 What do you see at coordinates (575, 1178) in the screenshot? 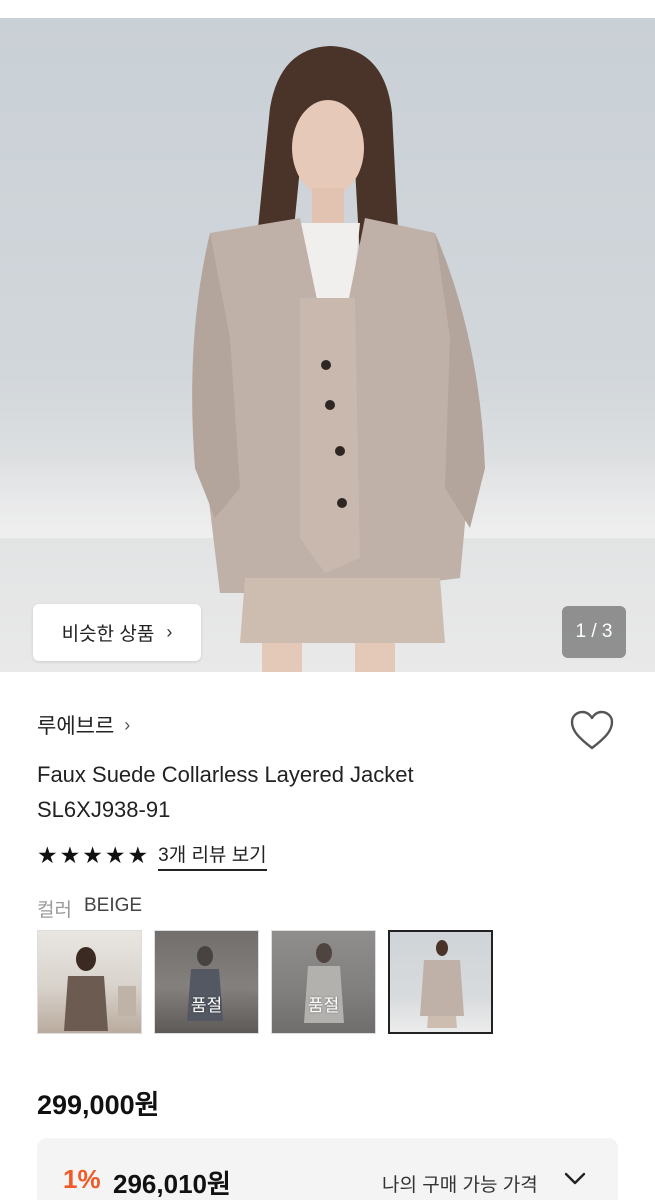
I see `chevron-down-icon` at bounding box center [575, 1178].